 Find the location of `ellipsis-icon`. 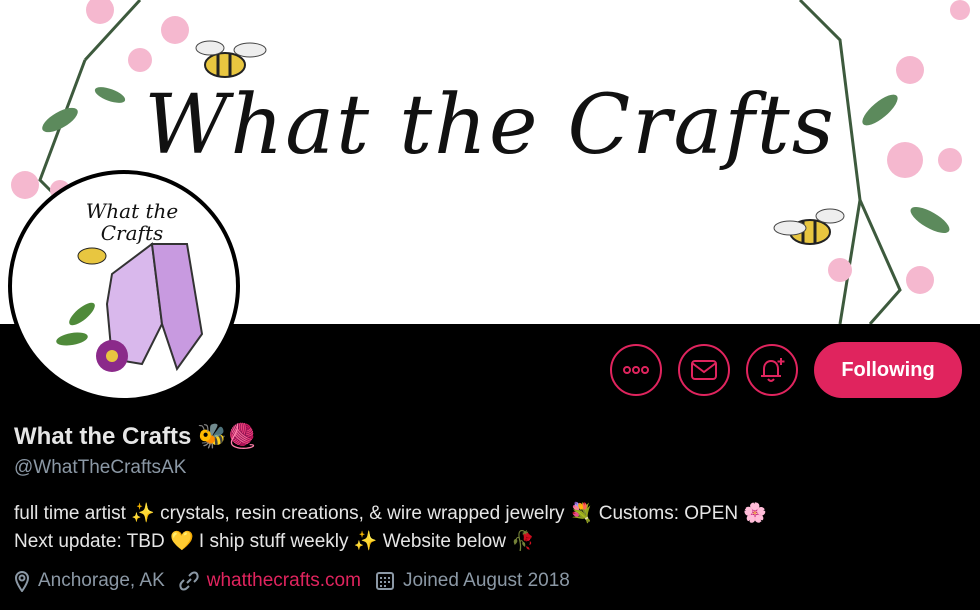

ellipsis-icon is located at coordinates (636, 370).